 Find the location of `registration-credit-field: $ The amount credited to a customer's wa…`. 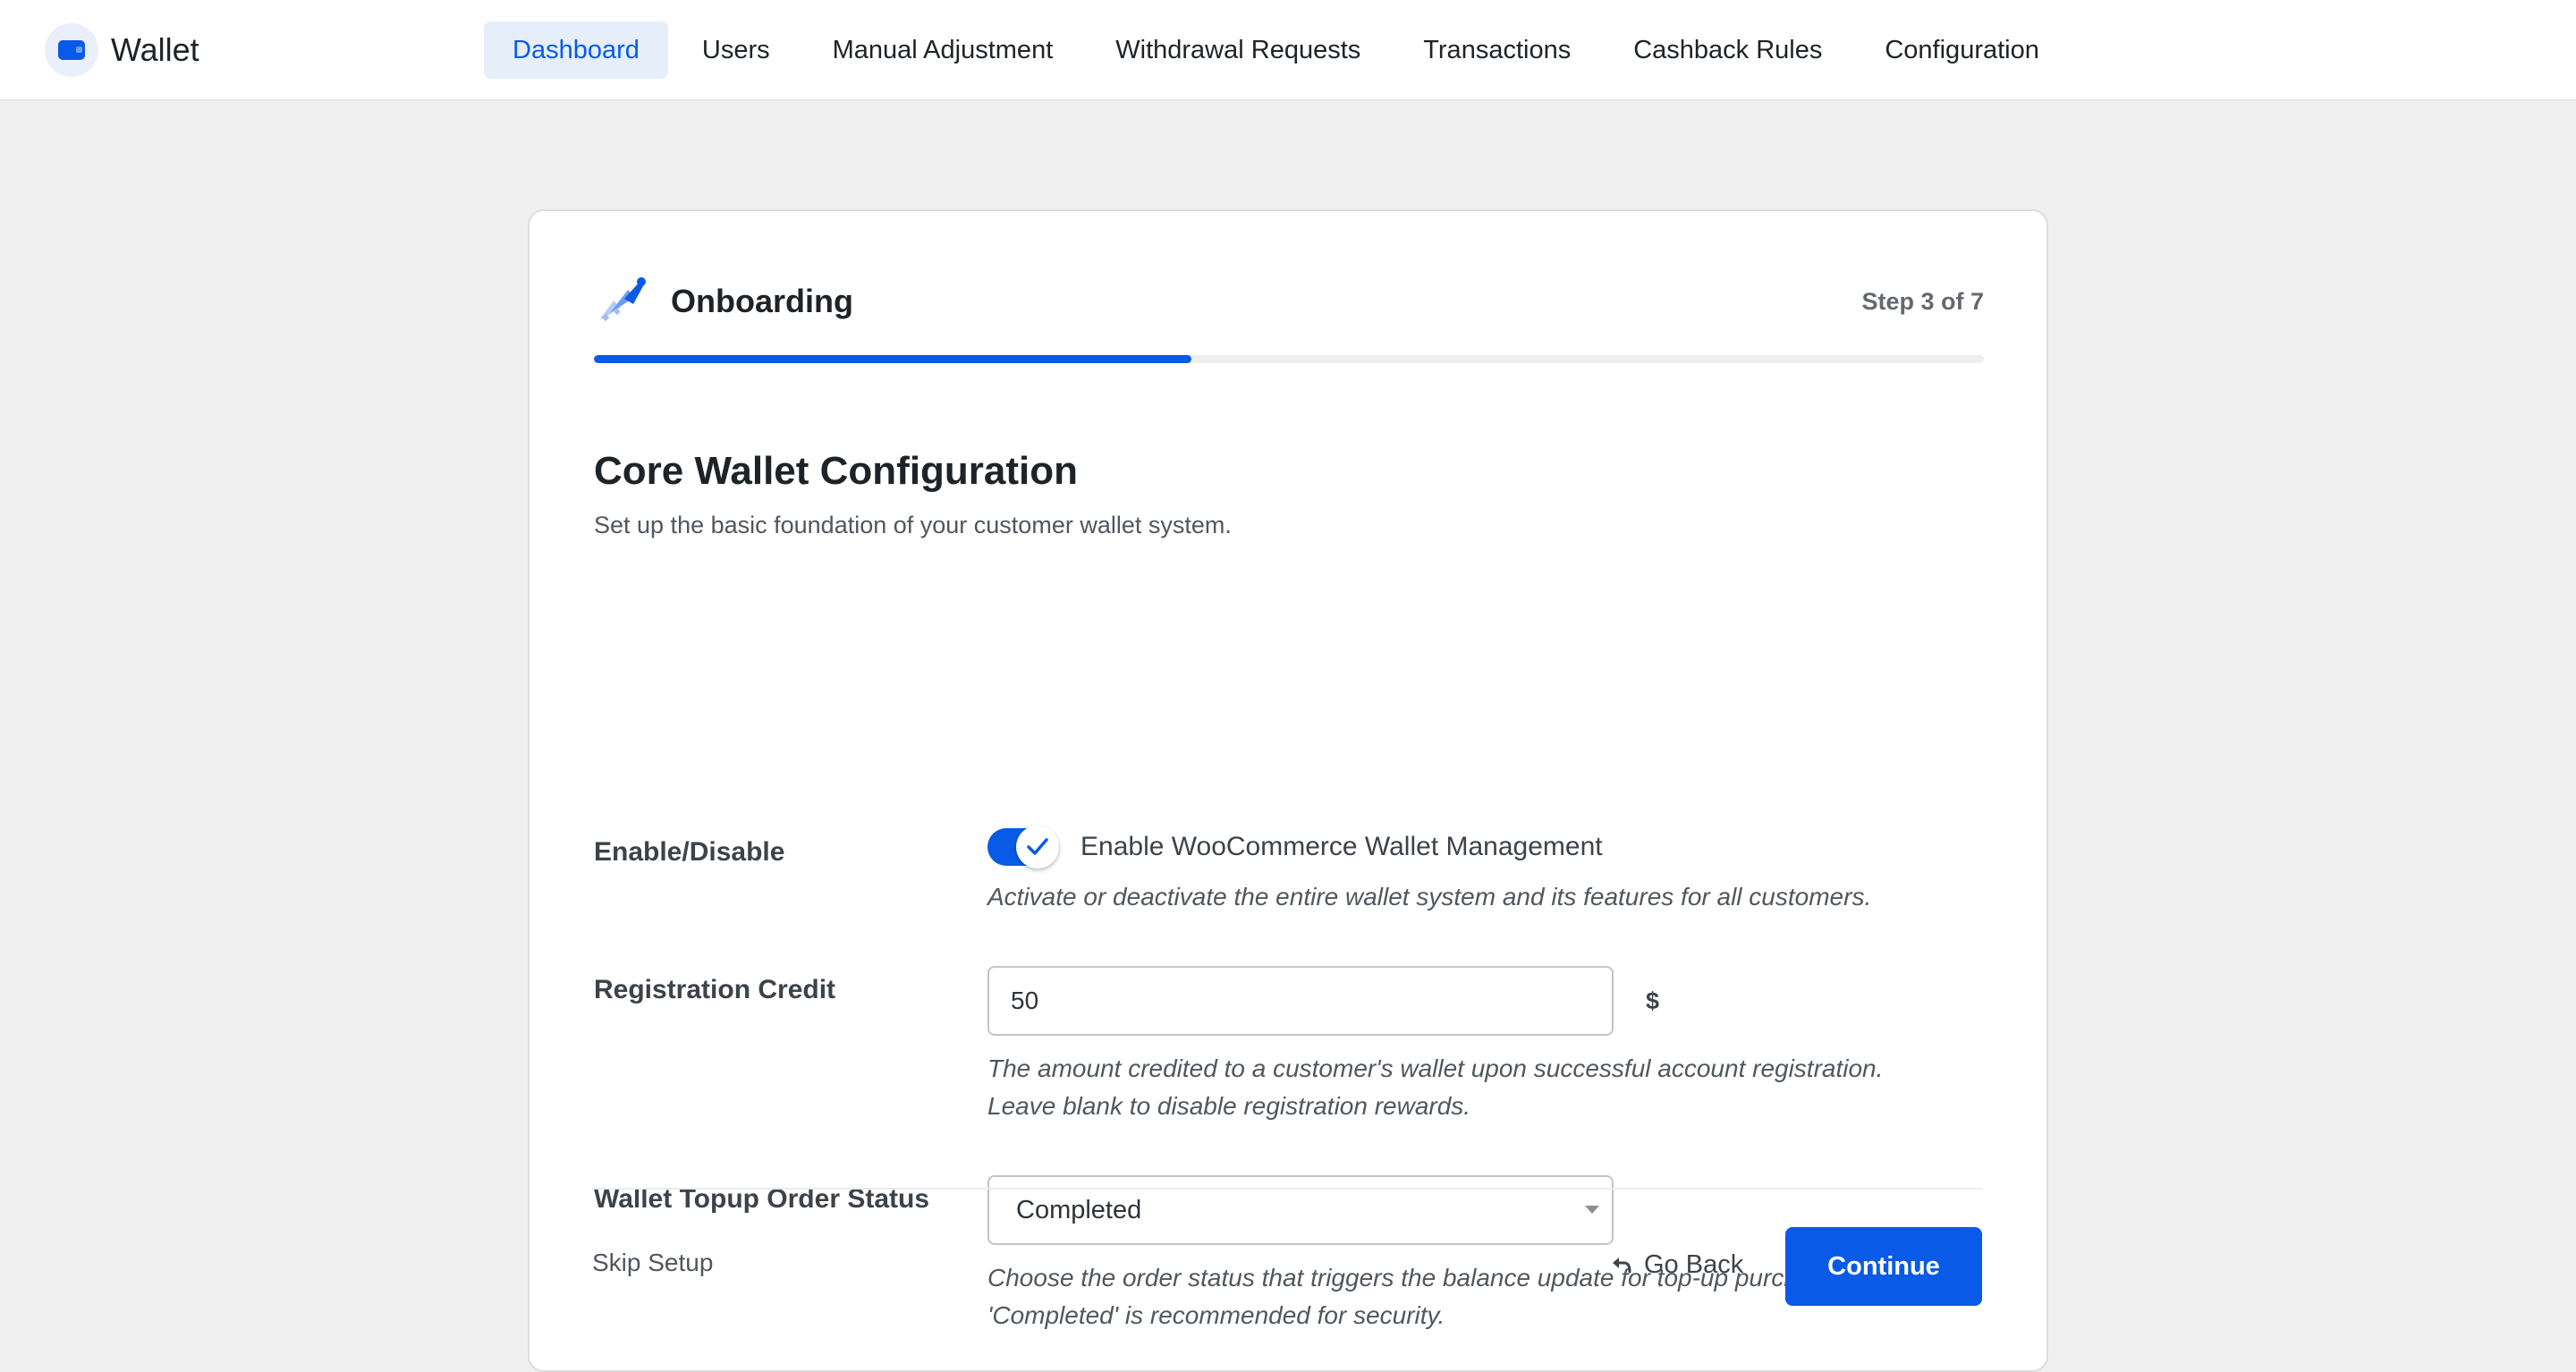

registration-credit-field: $ The amount credited to a customer's wa… is located at coordinates (1485, 1045).